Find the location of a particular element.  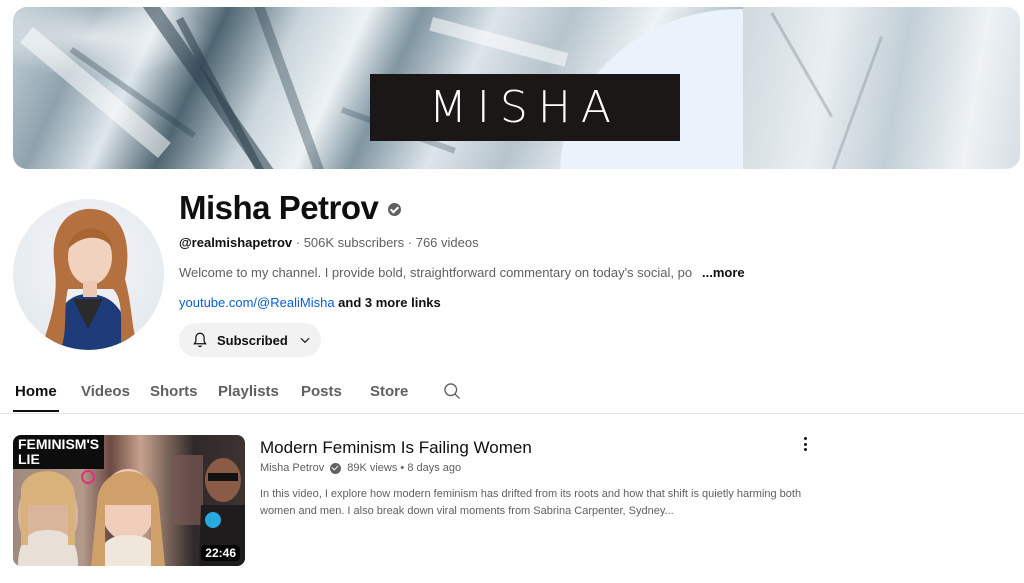

channel-links: youtube.com/@RealiMisha and 3 more links is located at coordinates (310, 302).